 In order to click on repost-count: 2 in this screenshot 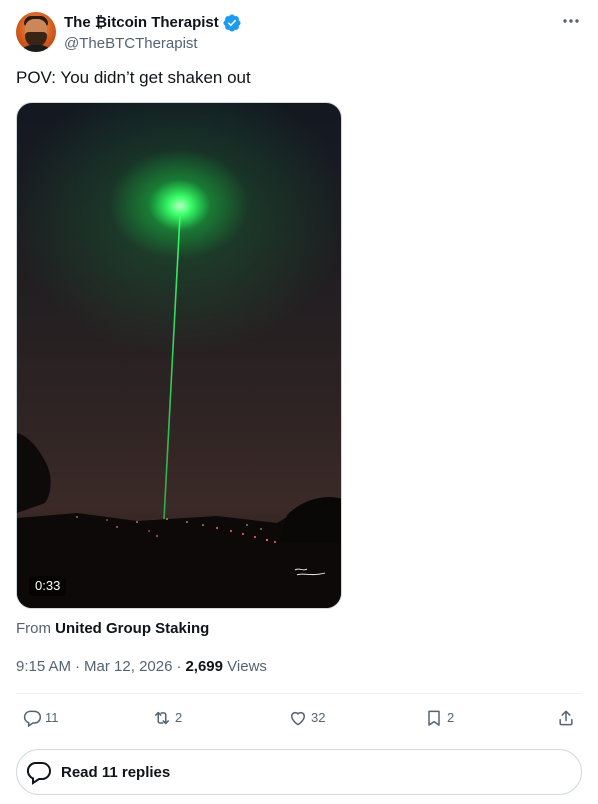, I will do `click(179, 717)`.